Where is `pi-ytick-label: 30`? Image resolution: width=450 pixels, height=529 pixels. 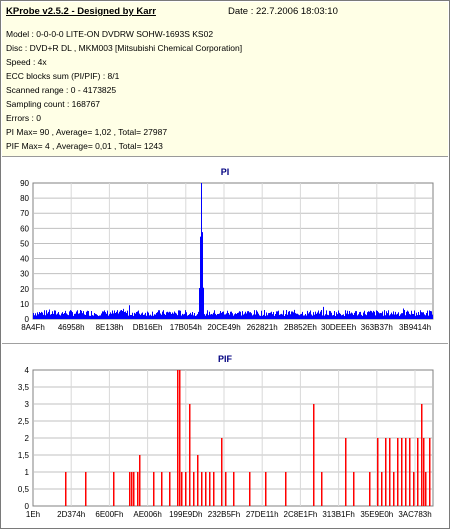 pi-ytick-label: 30 is located at coordinates (24, 274).